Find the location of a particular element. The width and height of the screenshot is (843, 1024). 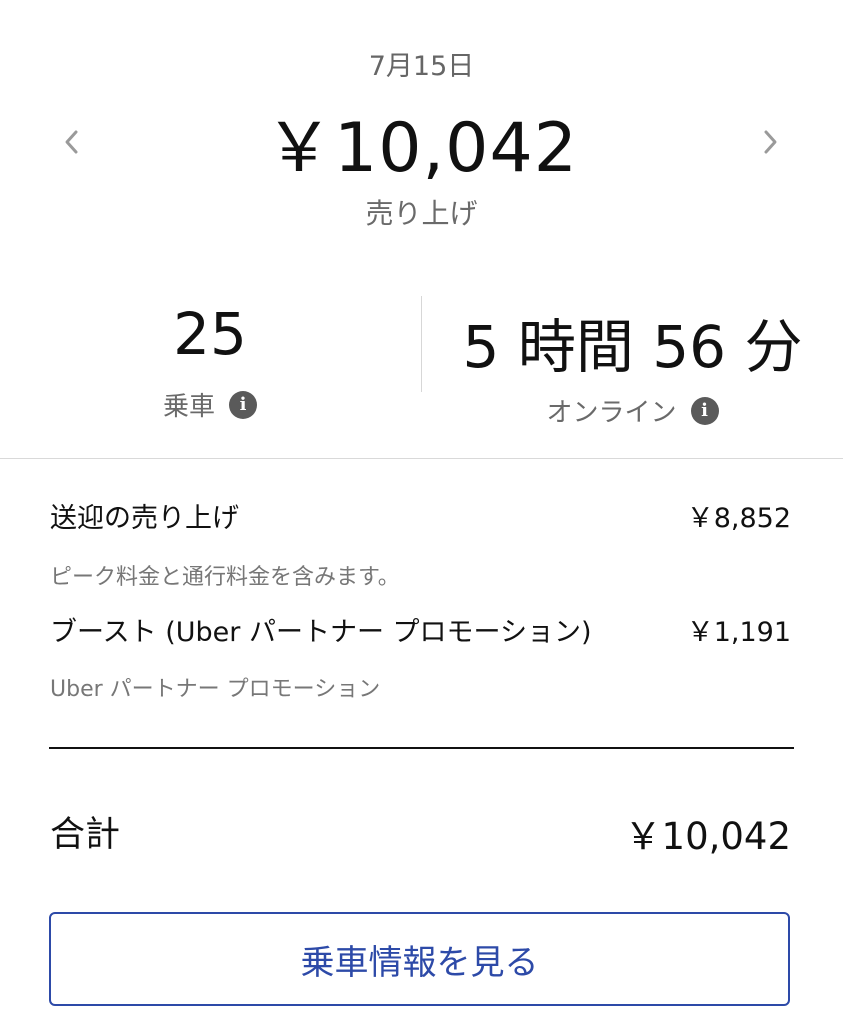

trips-count: 25 is located at coordinates (210, 334).